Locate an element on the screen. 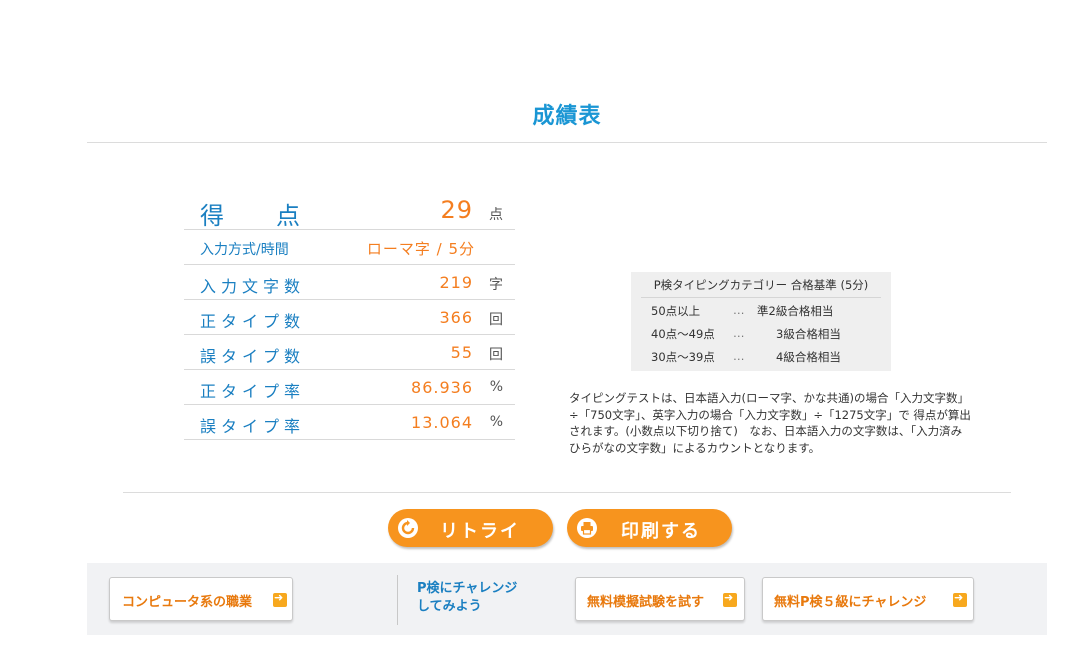 Image resolution: width=1067 pixels, height=652 pixels. grade5-challenge-button: 無料P検５級にチャレンジ is located at coordinates (868, 599).